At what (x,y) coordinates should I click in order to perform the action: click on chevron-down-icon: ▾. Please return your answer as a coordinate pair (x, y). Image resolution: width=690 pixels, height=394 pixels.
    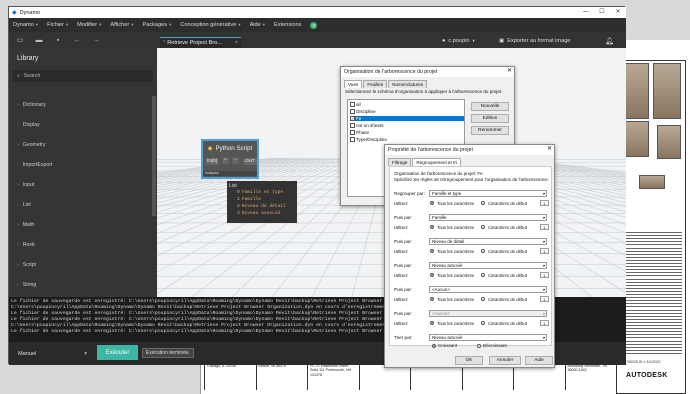
    Looking at the image, I should click on (543, 241).